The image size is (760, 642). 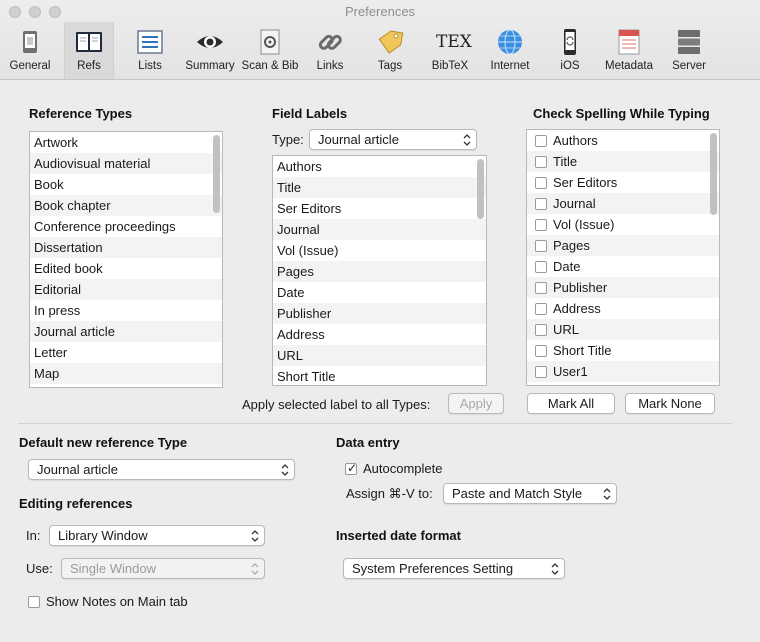 I want to click on autocomplete-checkbox: Autocomplete, so click(x=394, y=468).